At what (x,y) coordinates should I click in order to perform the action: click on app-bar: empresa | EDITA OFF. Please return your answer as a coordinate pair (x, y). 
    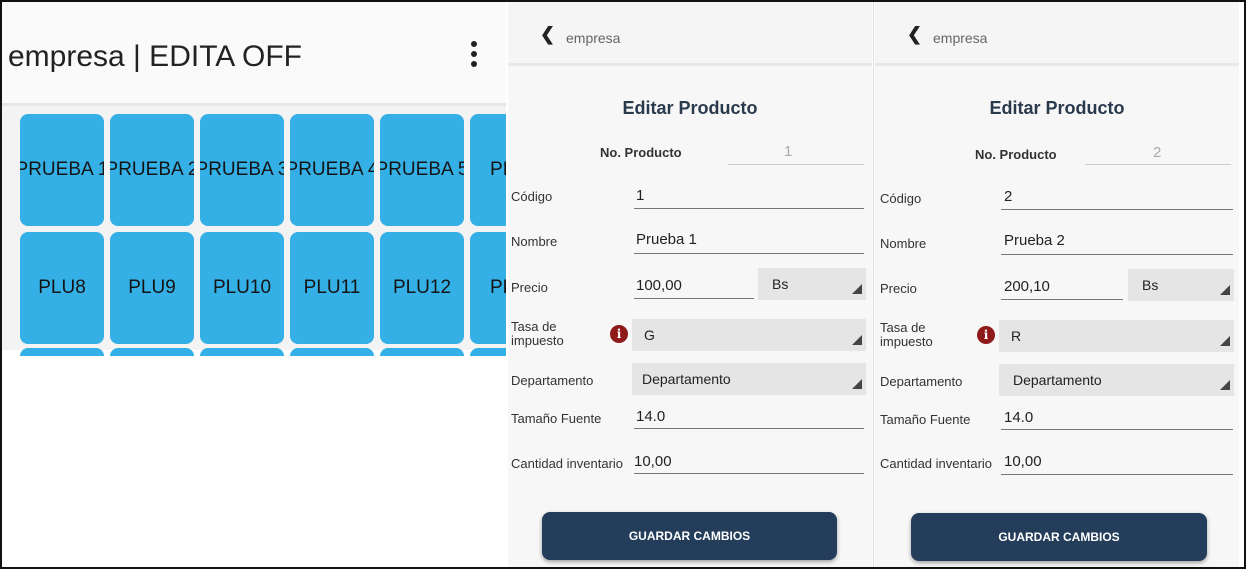
    Looking at the image, I should click on (254, 54).